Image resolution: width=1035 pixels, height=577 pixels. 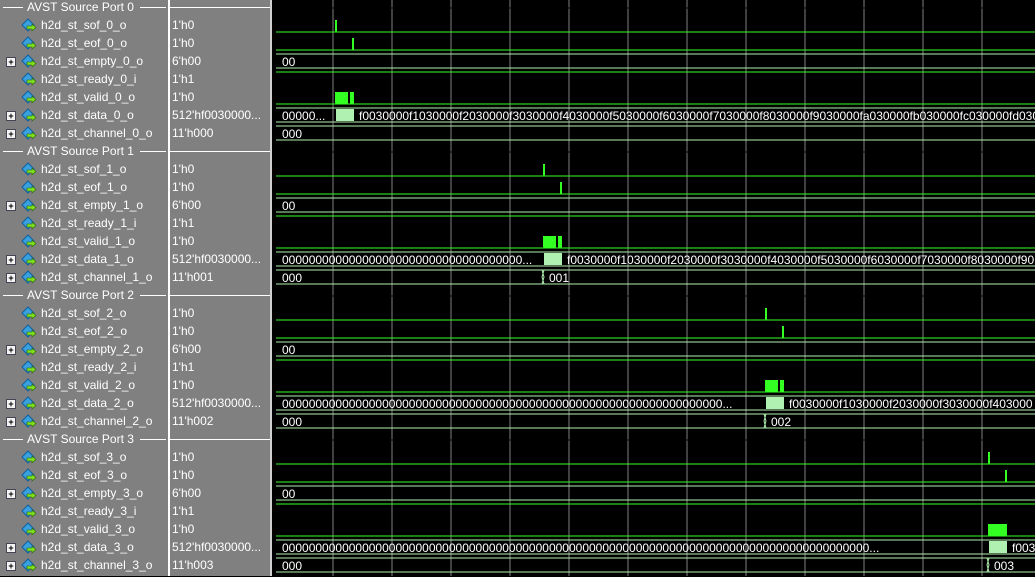 I want to click on signal-name: h2d_st_channel_0_o, so click(x=97, y=133).